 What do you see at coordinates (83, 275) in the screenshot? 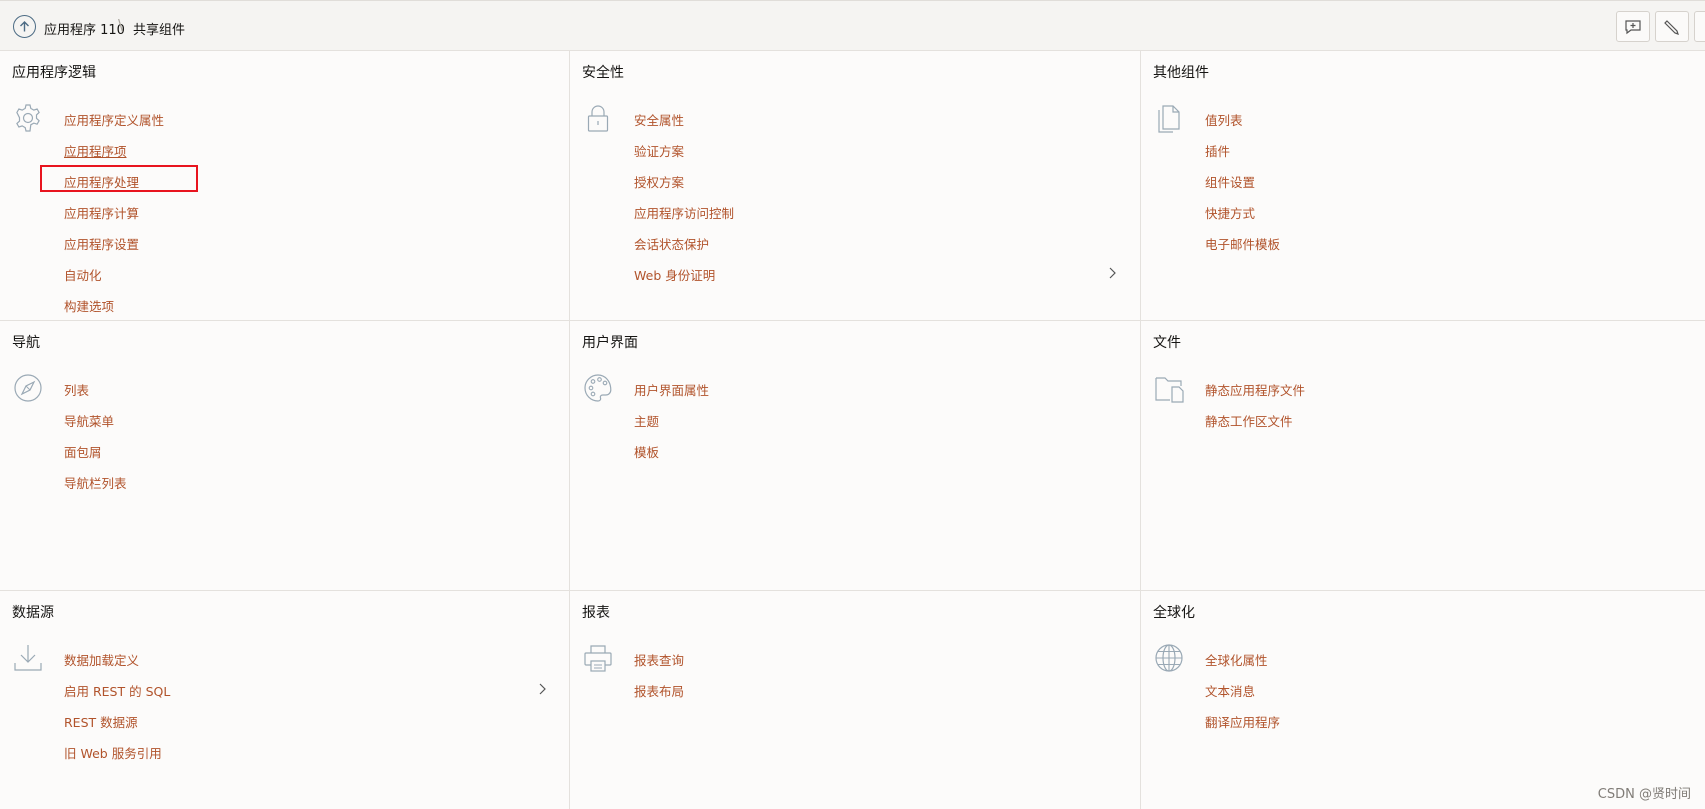
I see `link-automations: 自动化` at bounding box center [83, 275].